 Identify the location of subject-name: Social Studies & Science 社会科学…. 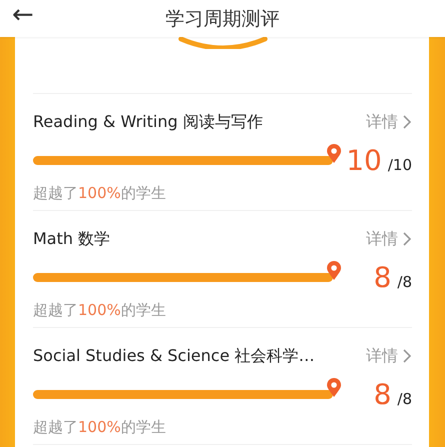
(174, 356).